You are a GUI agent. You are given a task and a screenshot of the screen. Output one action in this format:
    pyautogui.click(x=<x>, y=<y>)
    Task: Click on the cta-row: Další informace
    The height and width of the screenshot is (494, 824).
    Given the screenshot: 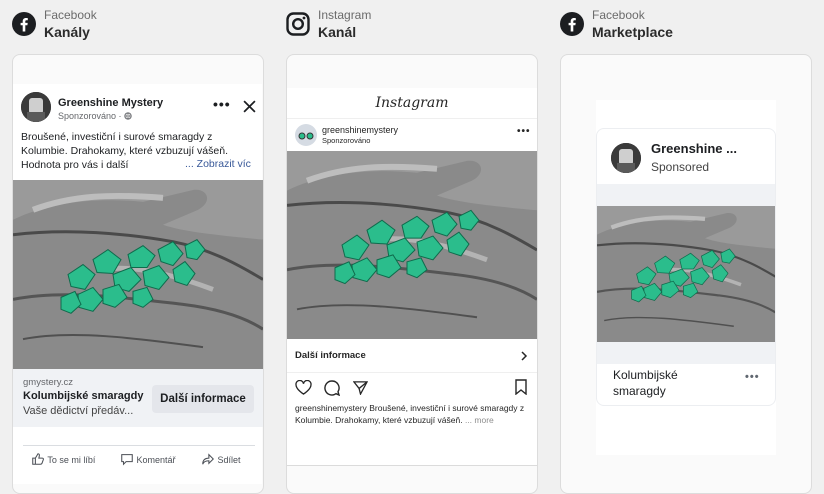 What is the action you would take?
    pyautogui.click(x=412, y=356)
    